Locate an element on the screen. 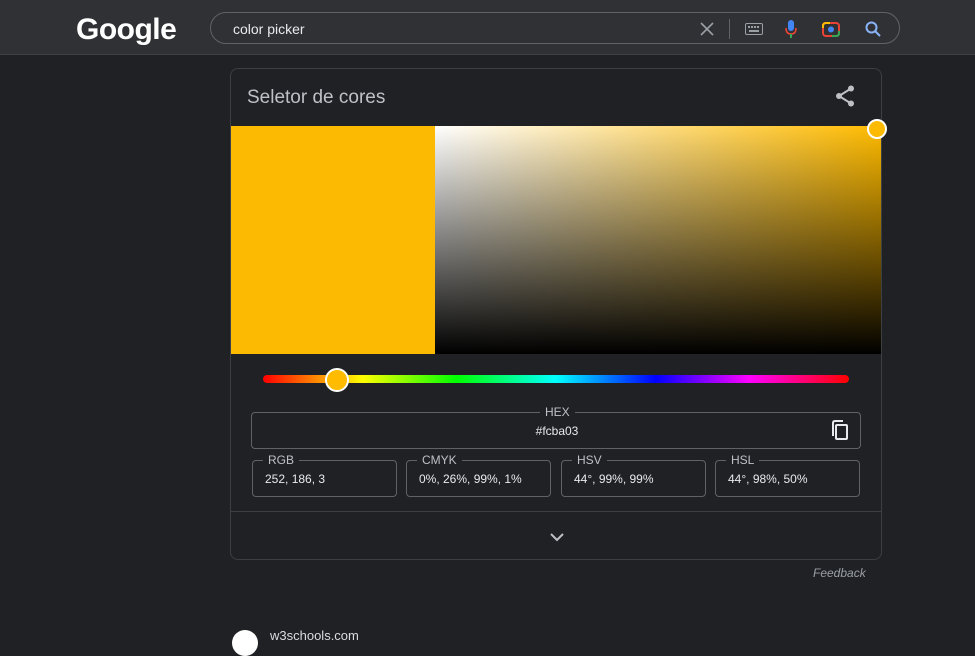  site-favicon is located at coordinates (245, 643).